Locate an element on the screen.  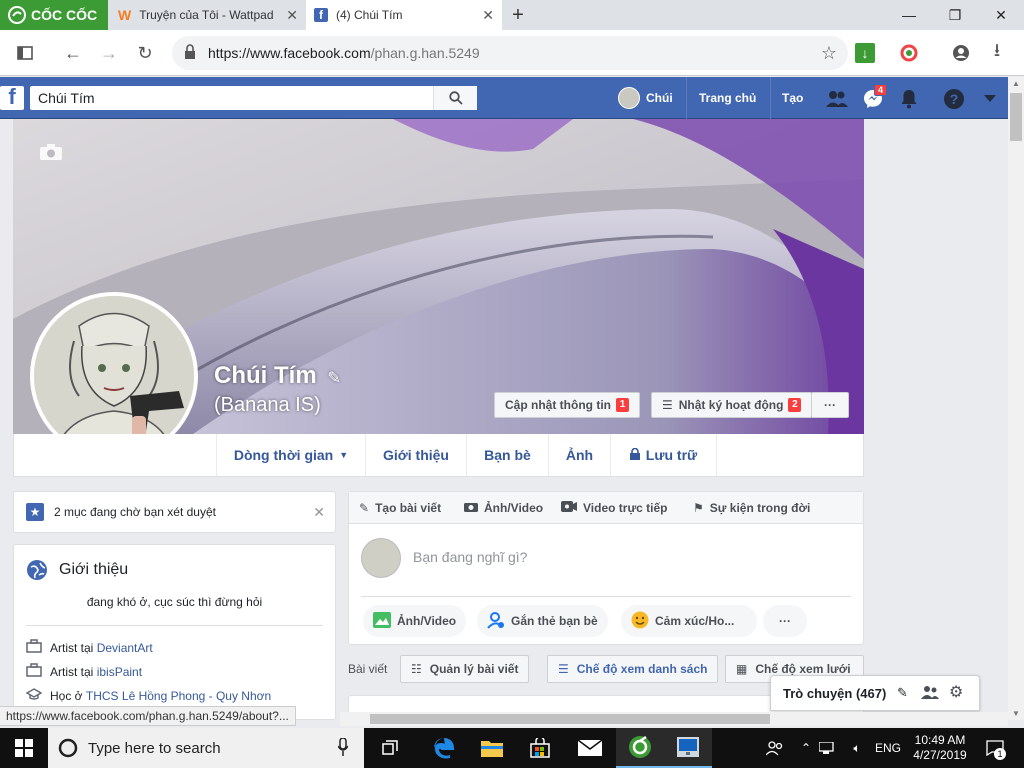
action-center-icon: 1 is located at coordinates (995, 748).